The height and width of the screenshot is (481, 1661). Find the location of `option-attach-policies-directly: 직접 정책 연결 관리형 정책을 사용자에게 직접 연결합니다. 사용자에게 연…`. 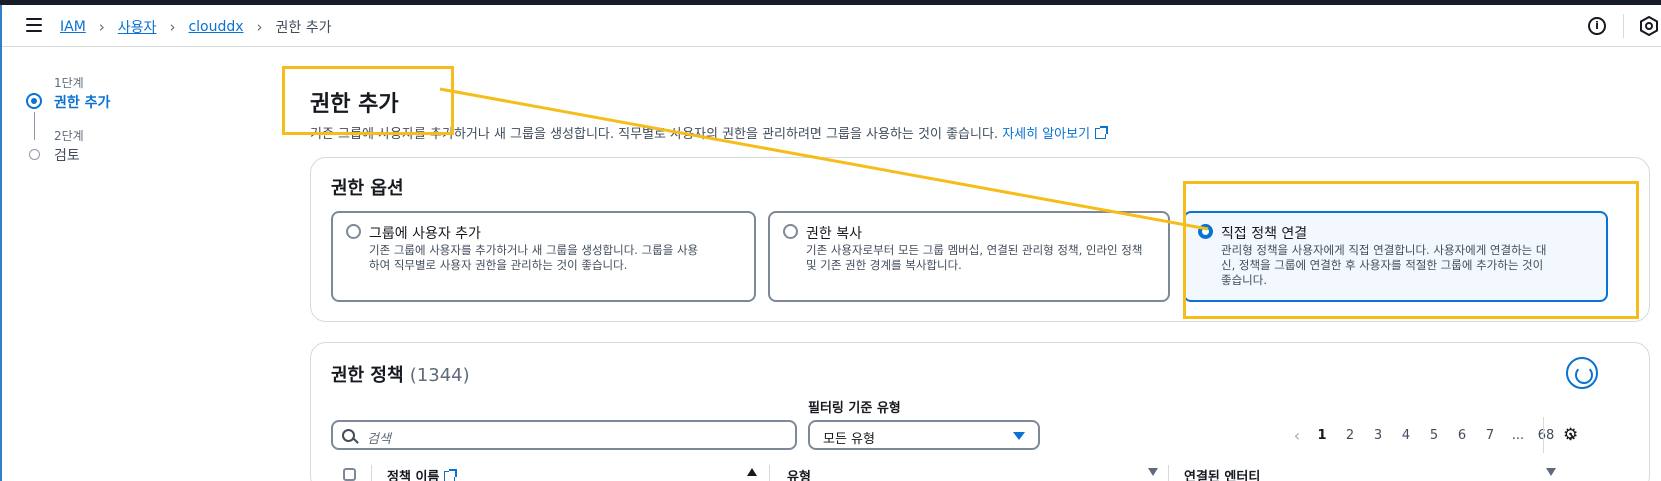

option-attach-policies-directly: 직접 정책 연결 관리형 정책을 사용자에게 직접 연결합니다. 사용자에게 연… is located at coordinates (1395, 256).